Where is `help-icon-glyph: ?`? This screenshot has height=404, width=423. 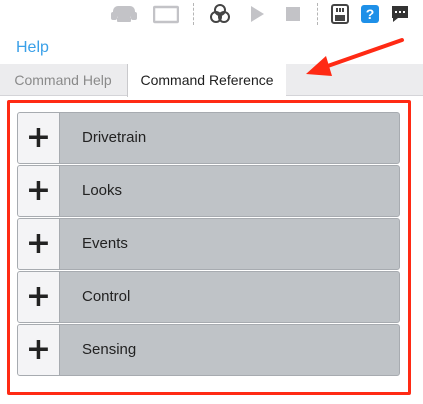 help-icon-glyph: ? is located at coordinates (370, 14).